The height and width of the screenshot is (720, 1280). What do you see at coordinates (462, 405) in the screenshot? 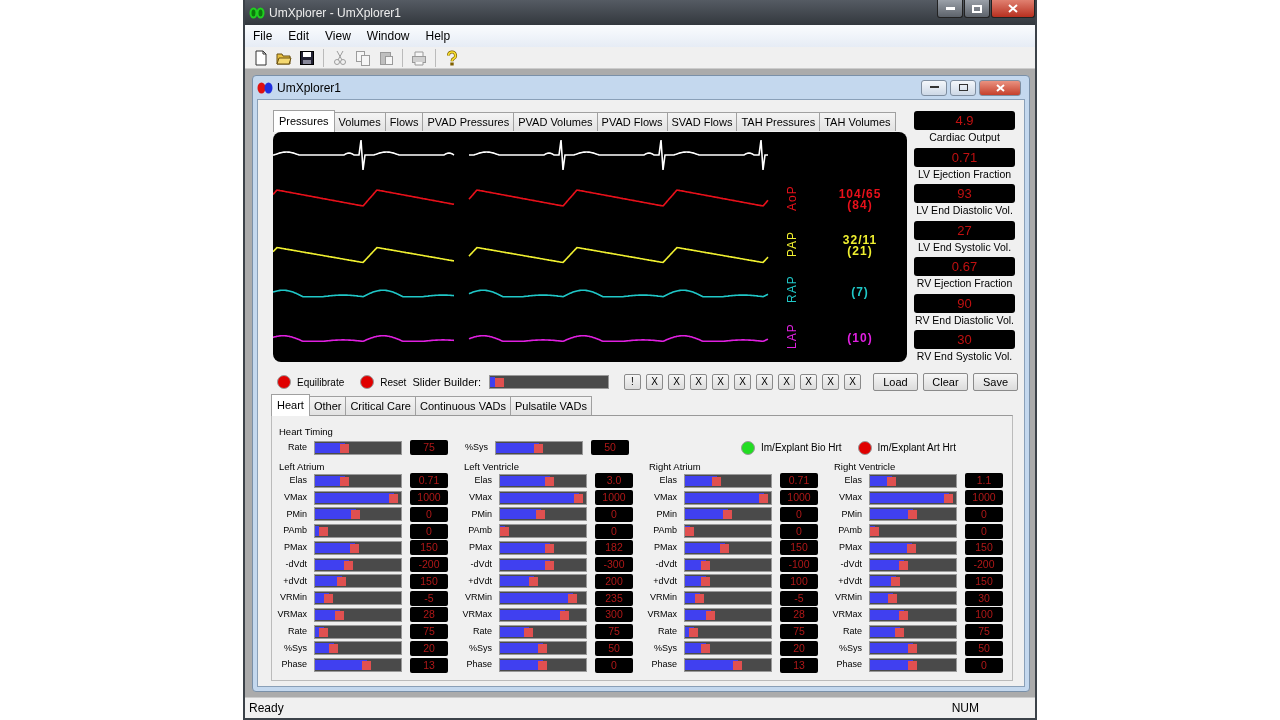
I see `tab: Continuous VADs` at bounding box center [462, 405].